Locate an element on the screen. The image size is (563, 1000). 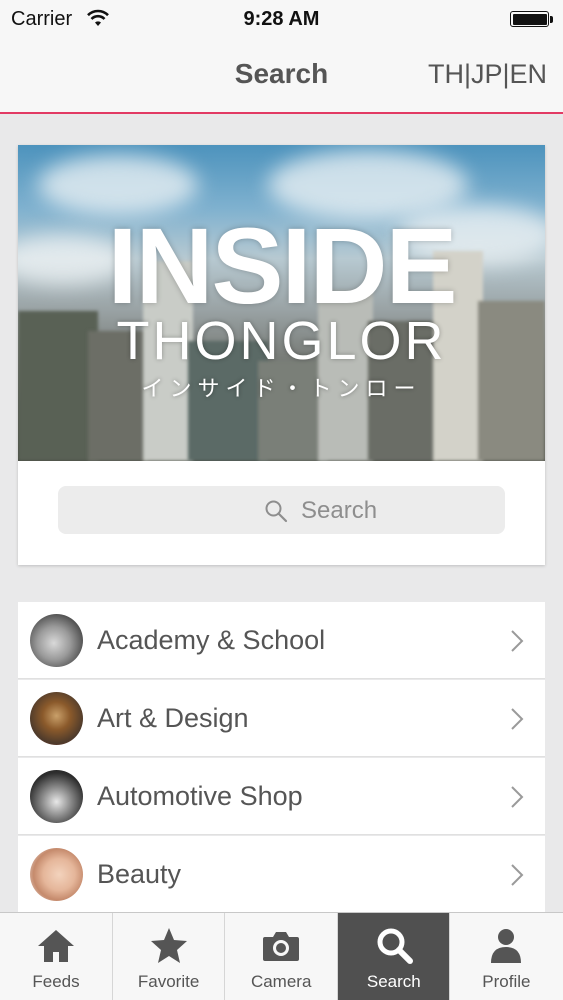
home-icon is located at coordinates (56, 946).